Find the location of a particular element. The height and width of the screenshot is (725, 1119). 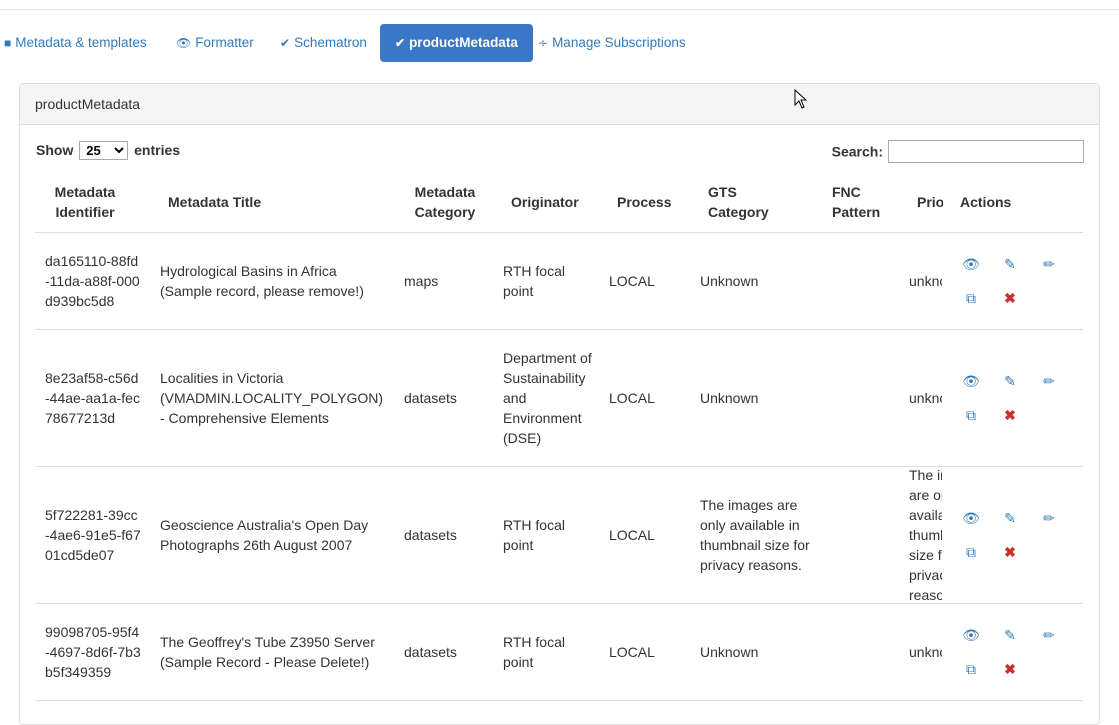

entries-label: entries is located at coordinates (157, 150).